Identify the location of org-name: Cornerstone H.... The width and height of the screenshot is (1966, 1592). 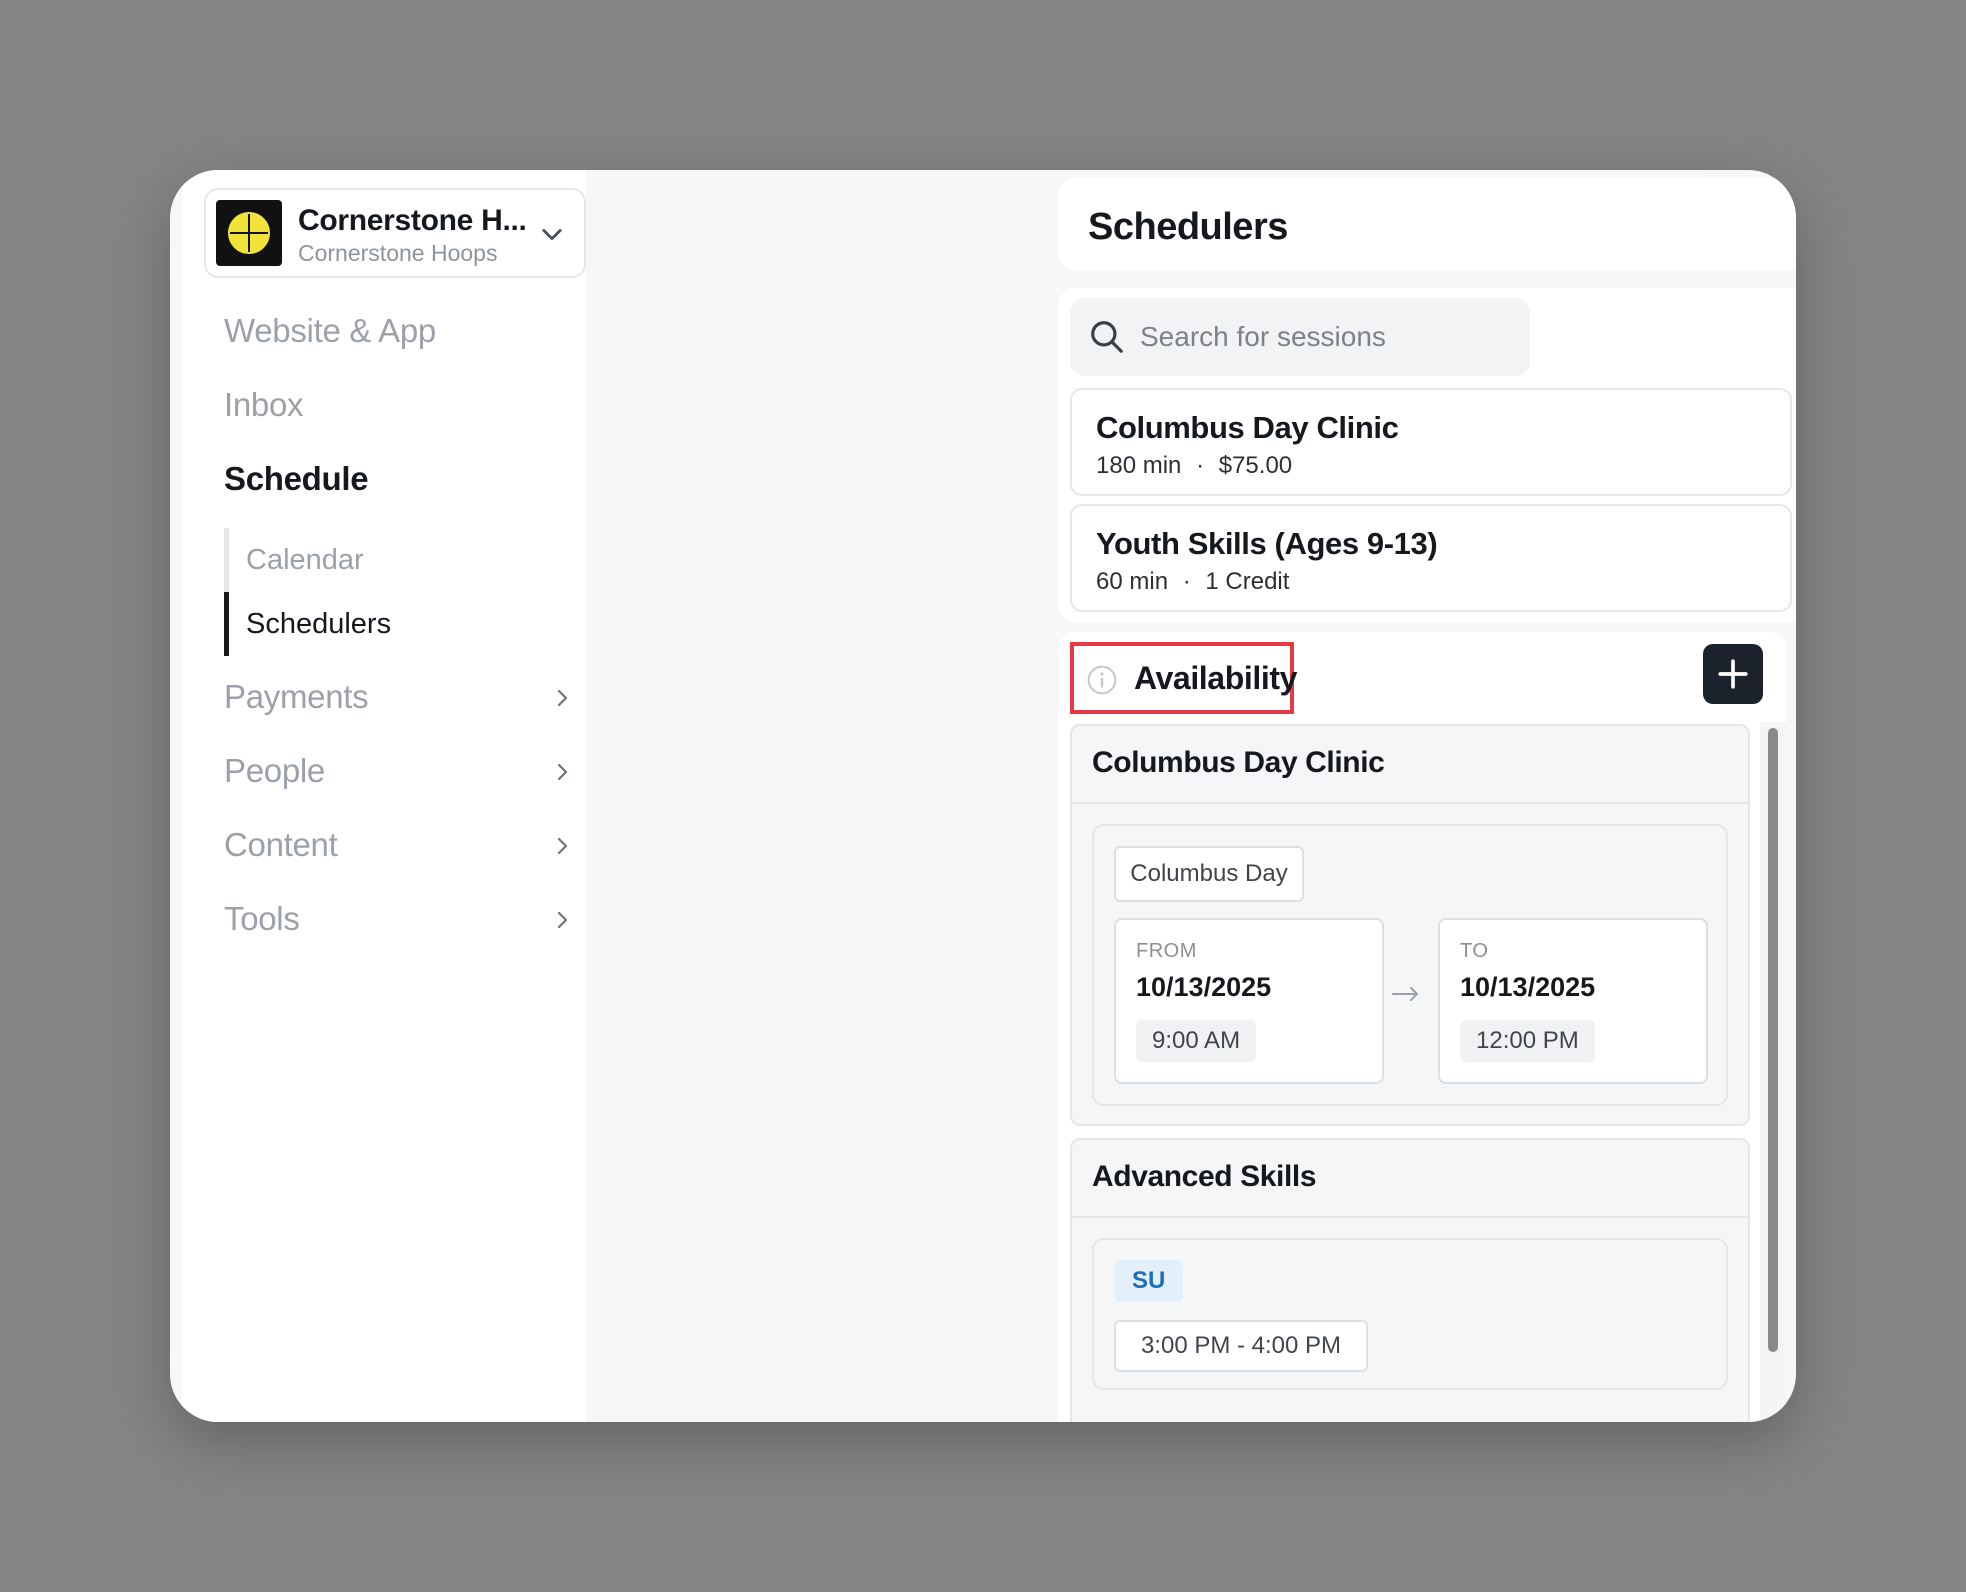
(412, 220).